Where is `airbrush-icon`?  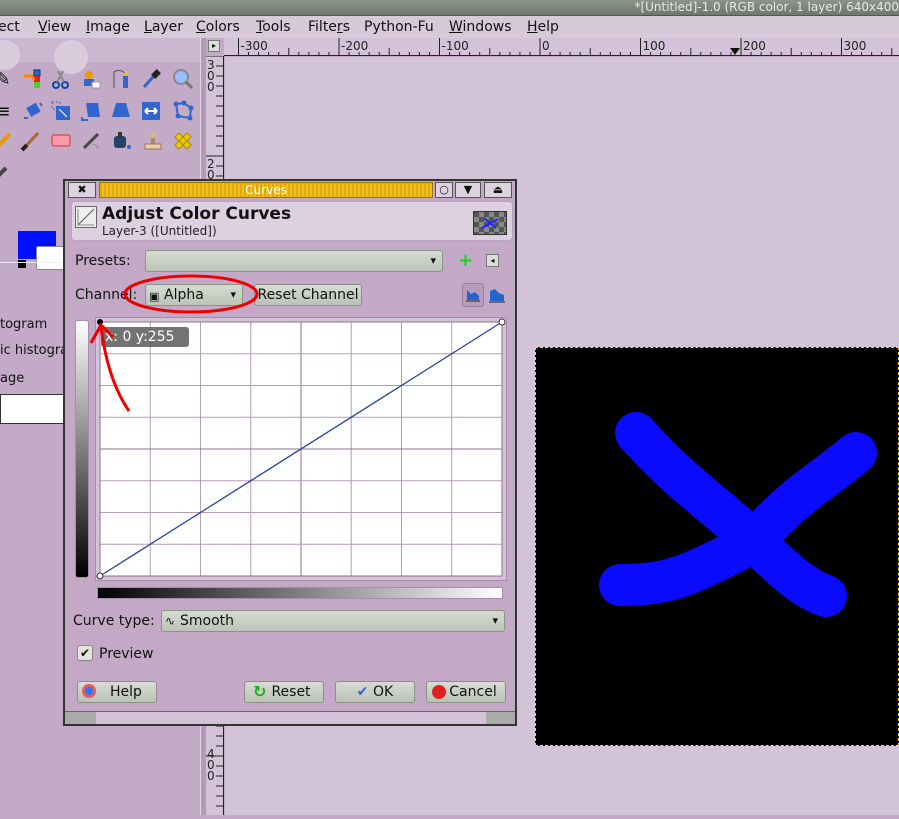
airbrush-icon is located at coordinates (91, 141).